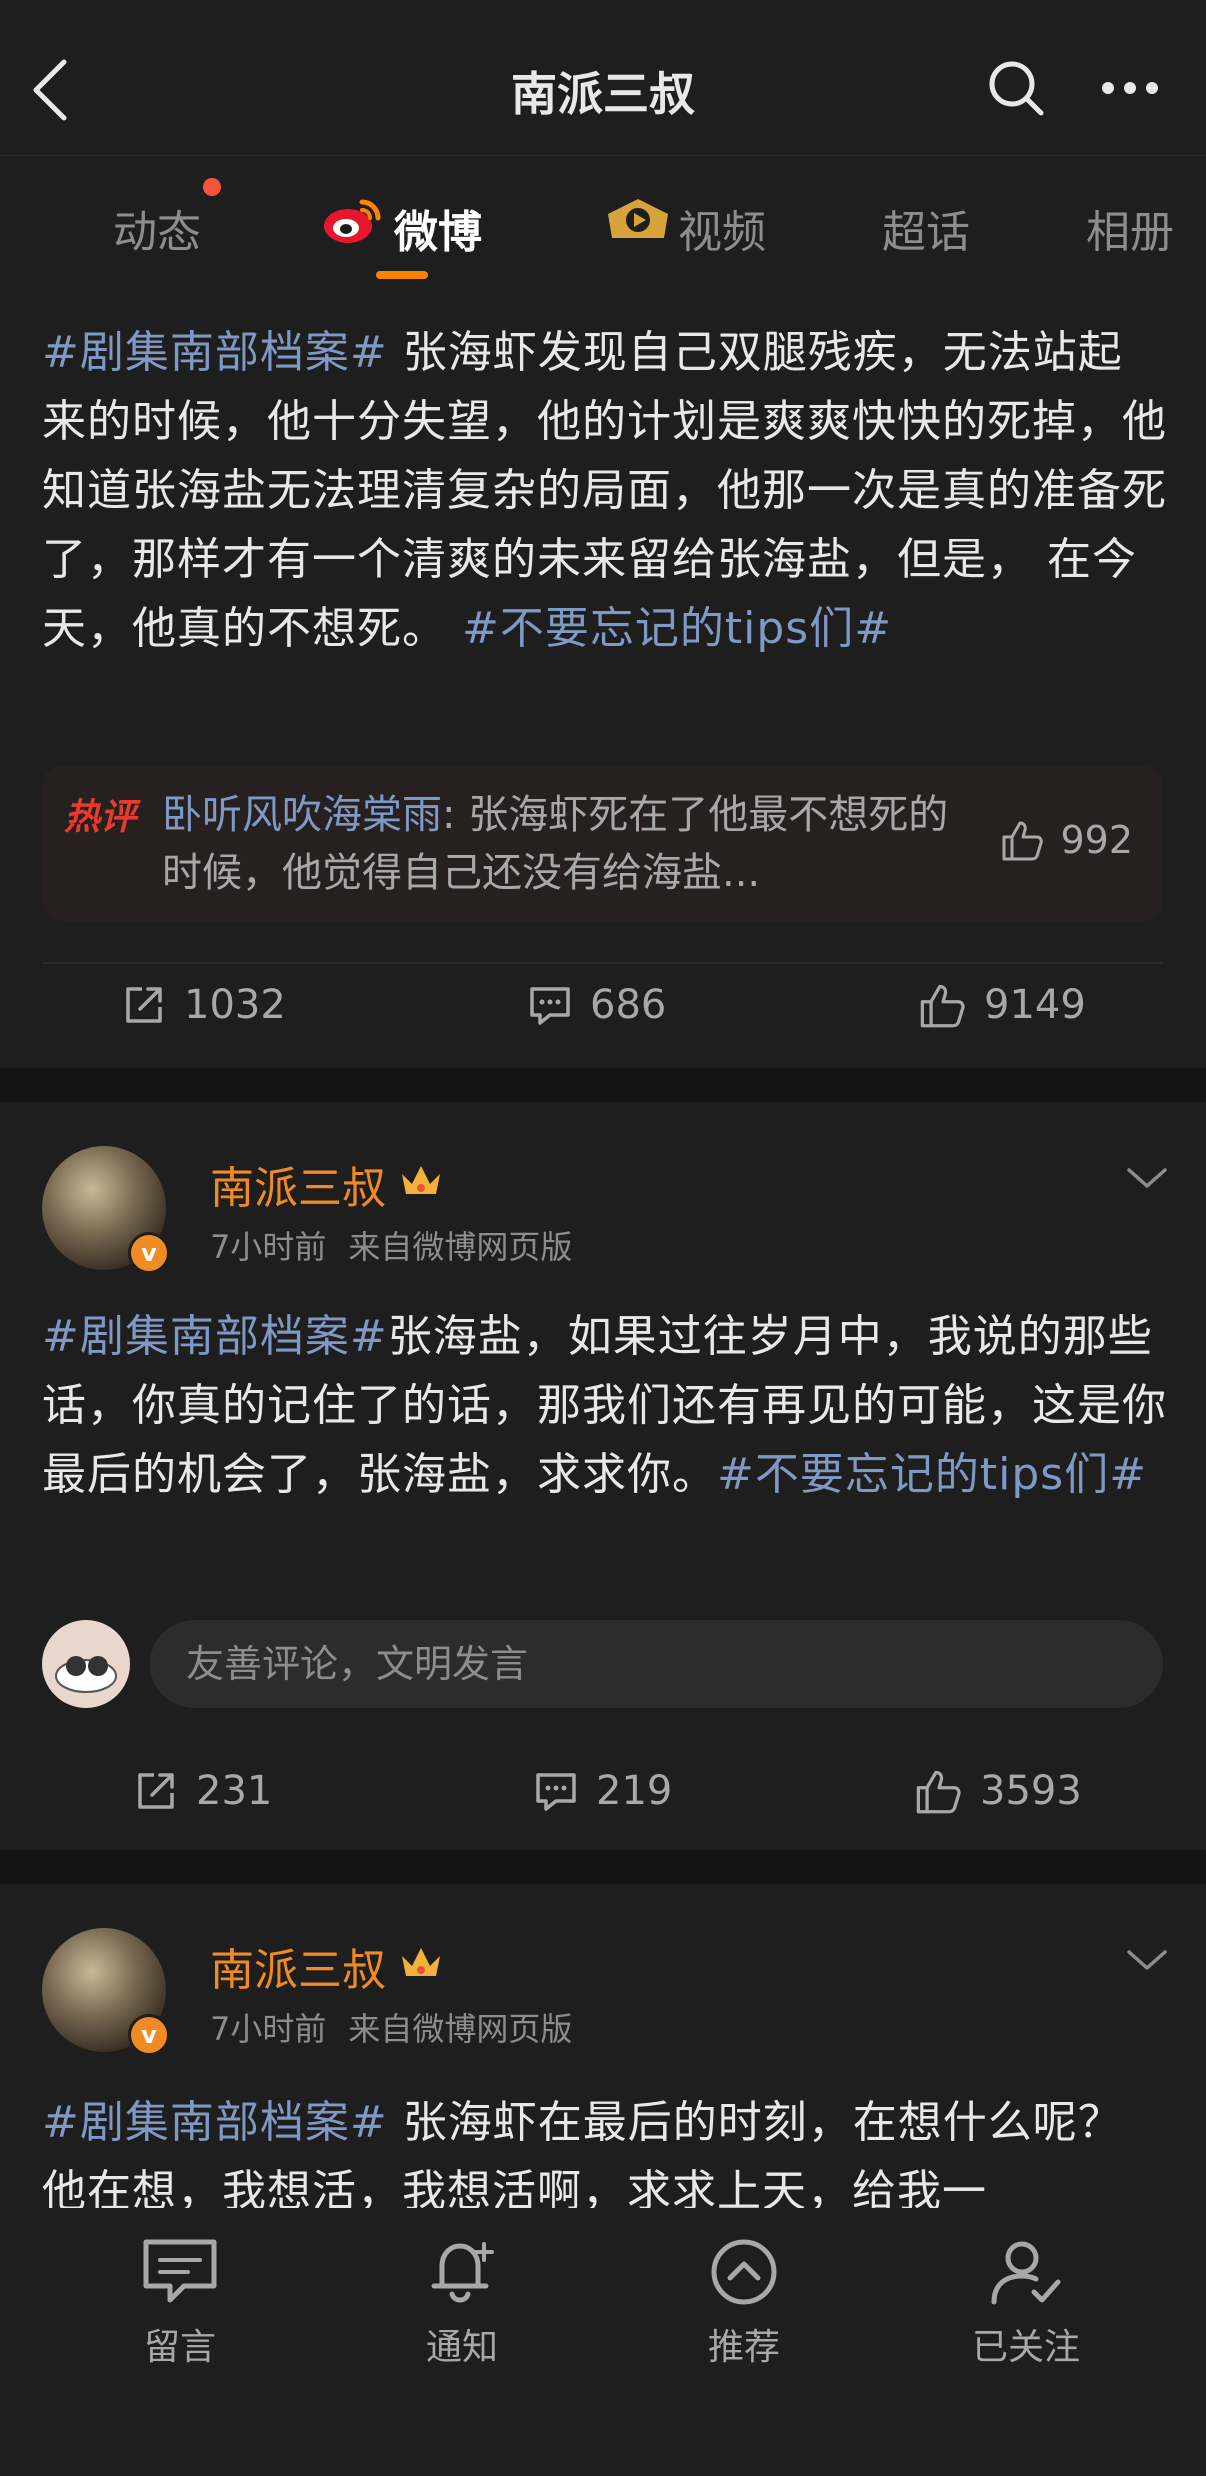 The height and width of the screenshot is (2476, 1206). I want to click on like-button: 3593, so click(998, 1791).